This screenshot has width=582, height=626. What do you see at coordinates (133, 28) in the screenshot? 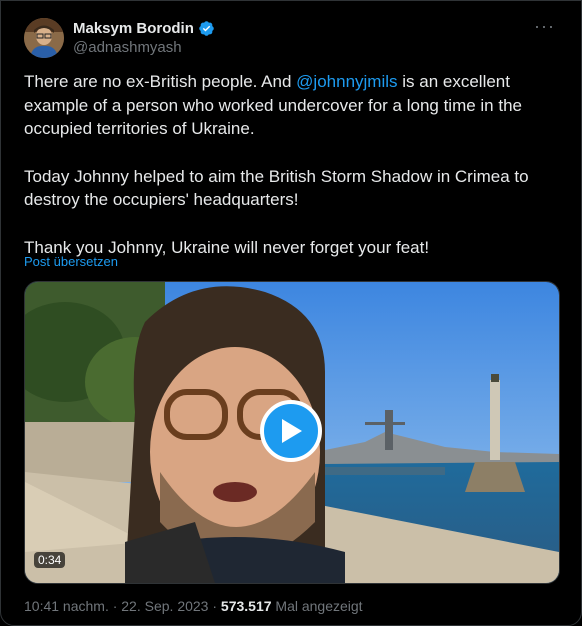
I see `author-name: Maksym Borodin` at bounding box center [133, 28].